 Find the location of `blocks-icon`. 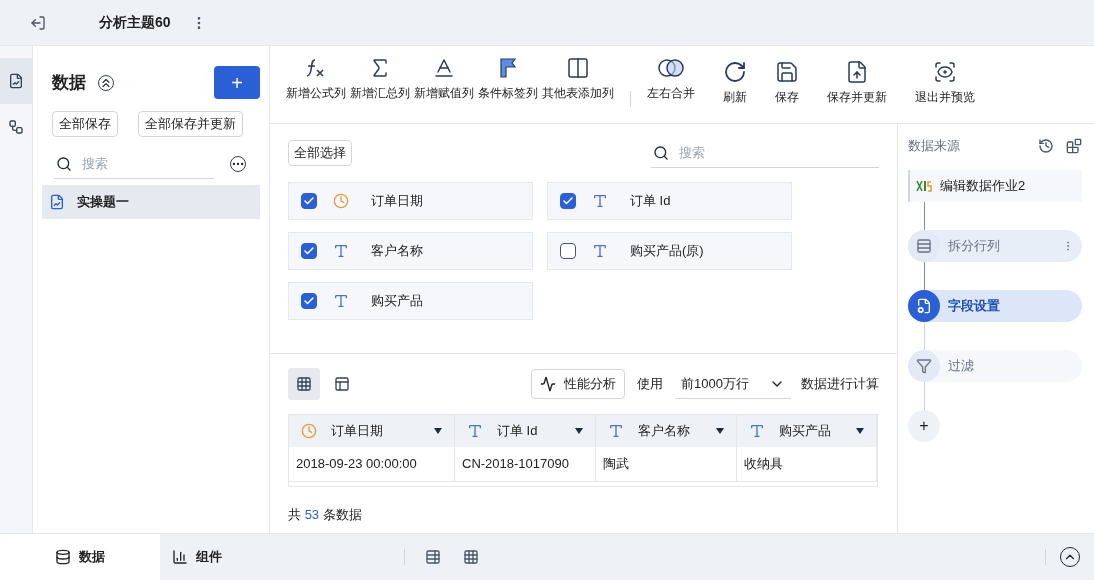

blocks-icon is located at coordinates (1074, 145).